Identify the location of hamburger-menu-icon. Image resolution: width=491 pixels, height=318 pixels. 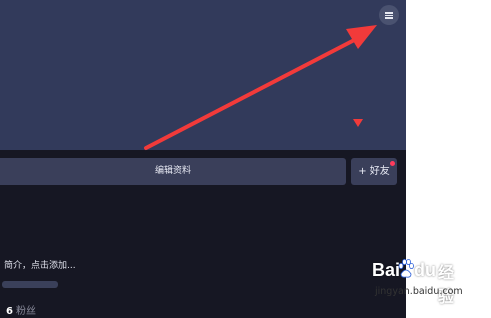
(389, 15).